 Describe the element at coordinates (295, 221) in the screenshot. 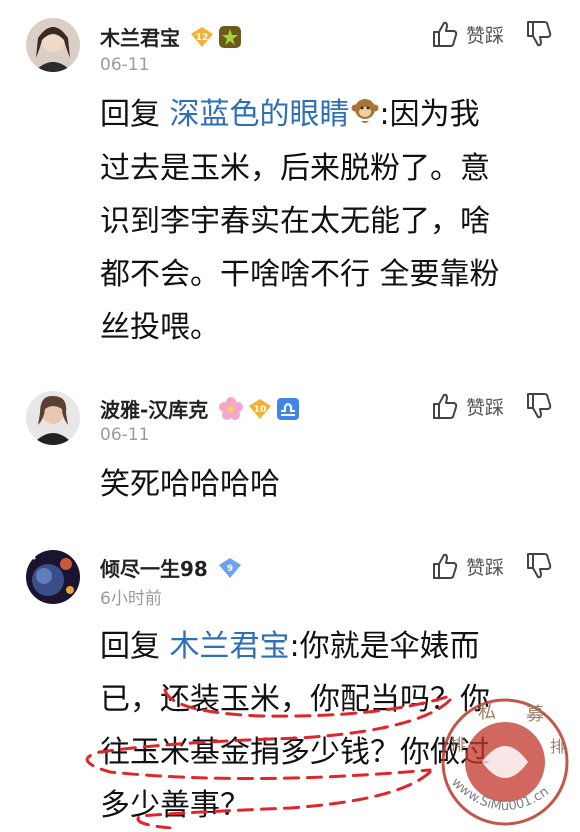

I see `comment-line: 识到李宇春实在太无能了，啥` at that location.